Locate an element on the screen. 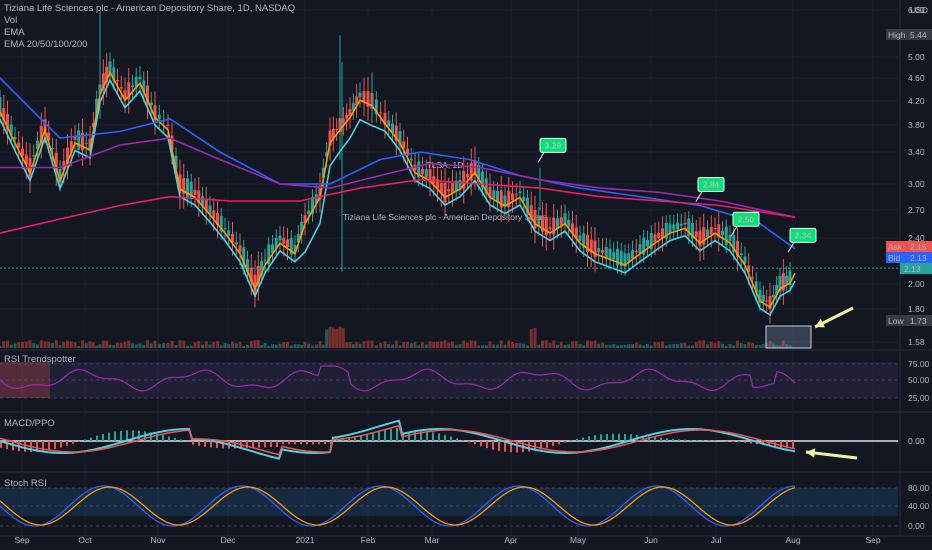 The height and width of the screenshot is (550, 932). ema-legend: EMA is located at coordinates (14, 32).